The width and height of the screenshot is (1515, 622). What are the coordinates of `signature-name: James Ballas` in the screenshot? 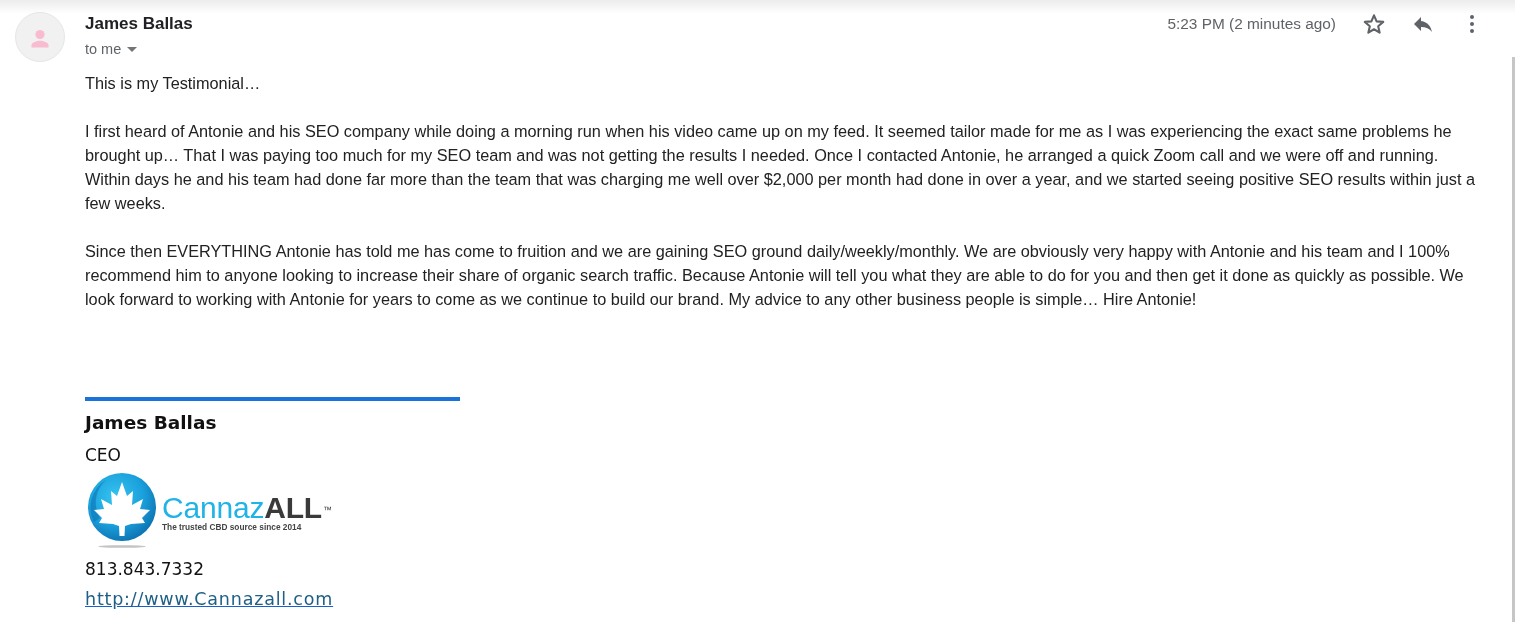 It's located at (151, 423).